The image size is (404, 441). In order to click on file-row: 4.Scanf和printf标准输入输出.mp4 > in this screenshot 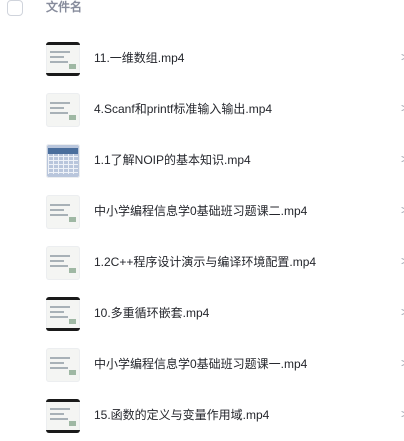, I will do `click(202, 109)`.